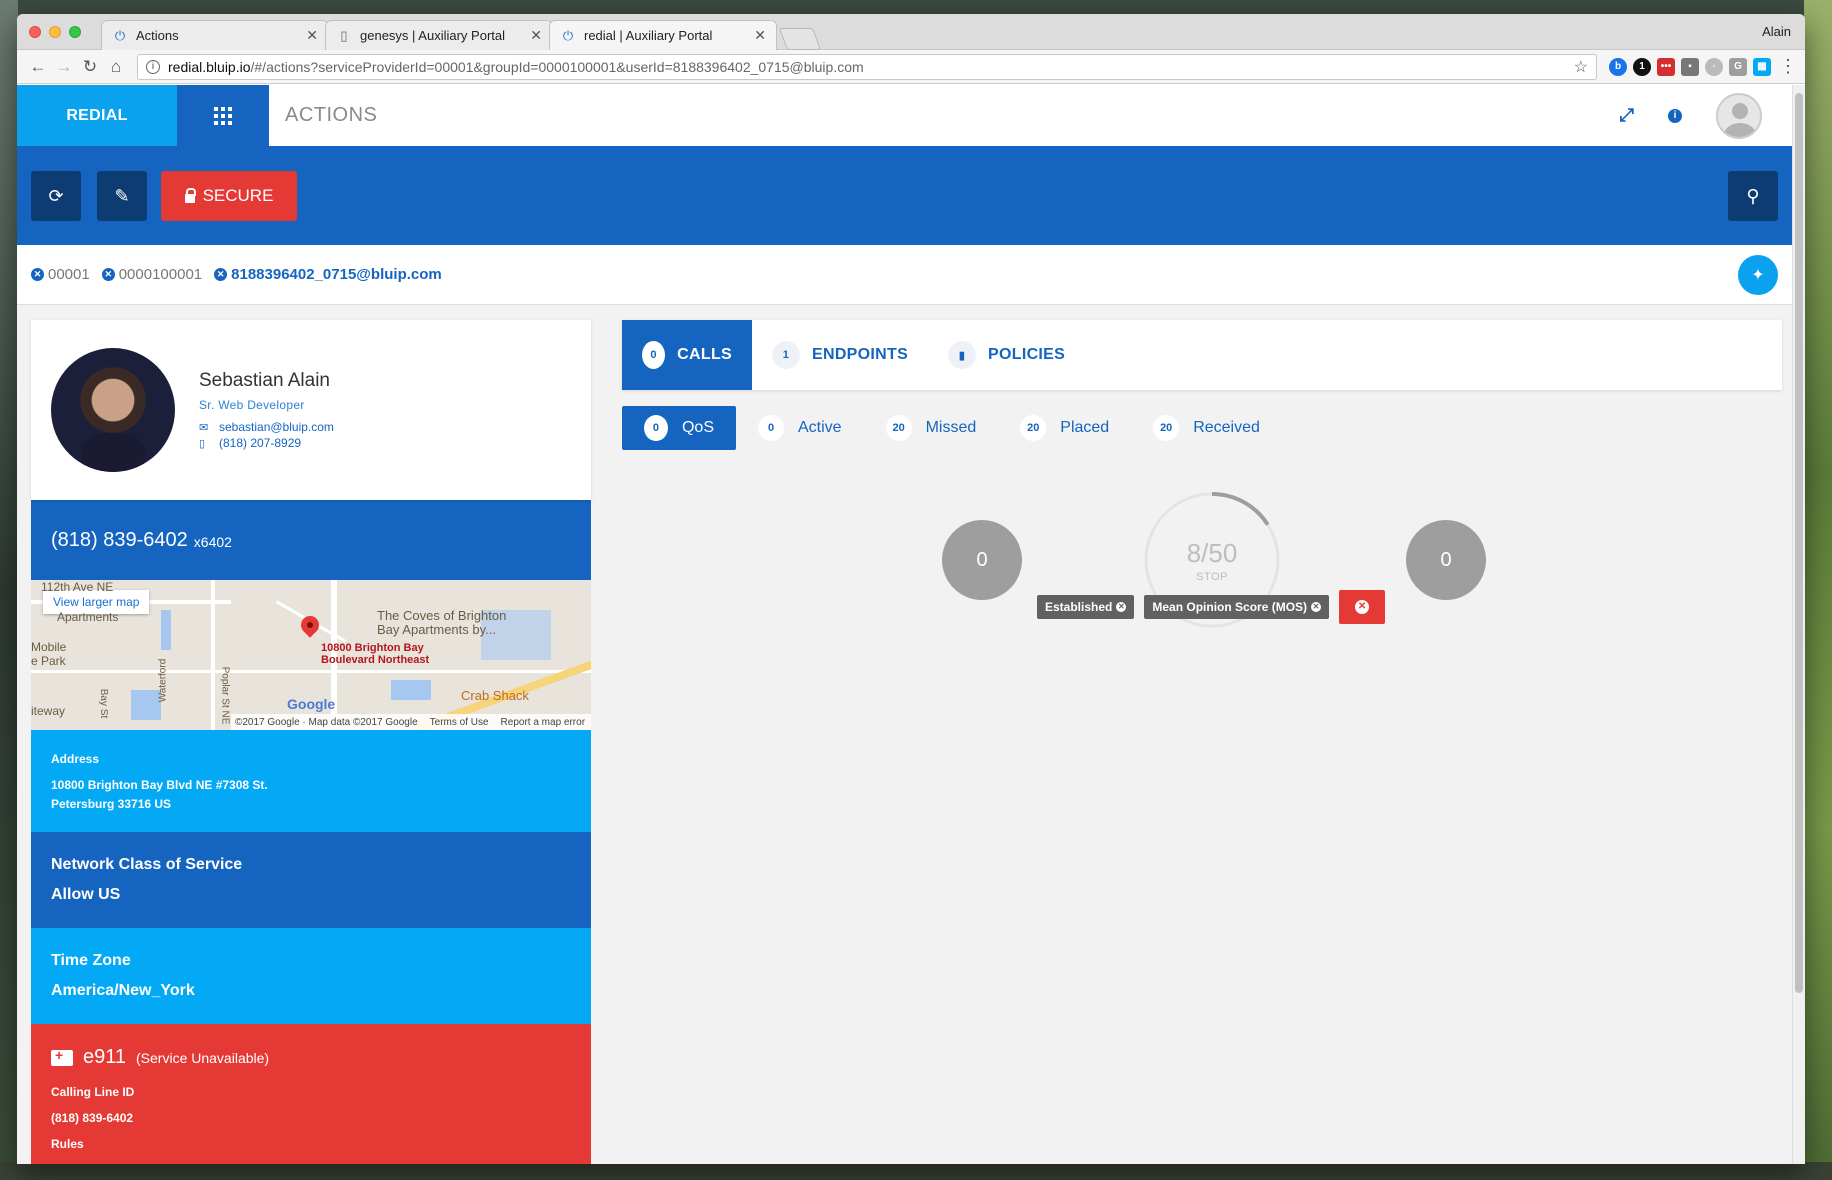 The width and height of the screenshot is (1832, 1180). I want to click on home-icon: ⌂, so click(116, 67).